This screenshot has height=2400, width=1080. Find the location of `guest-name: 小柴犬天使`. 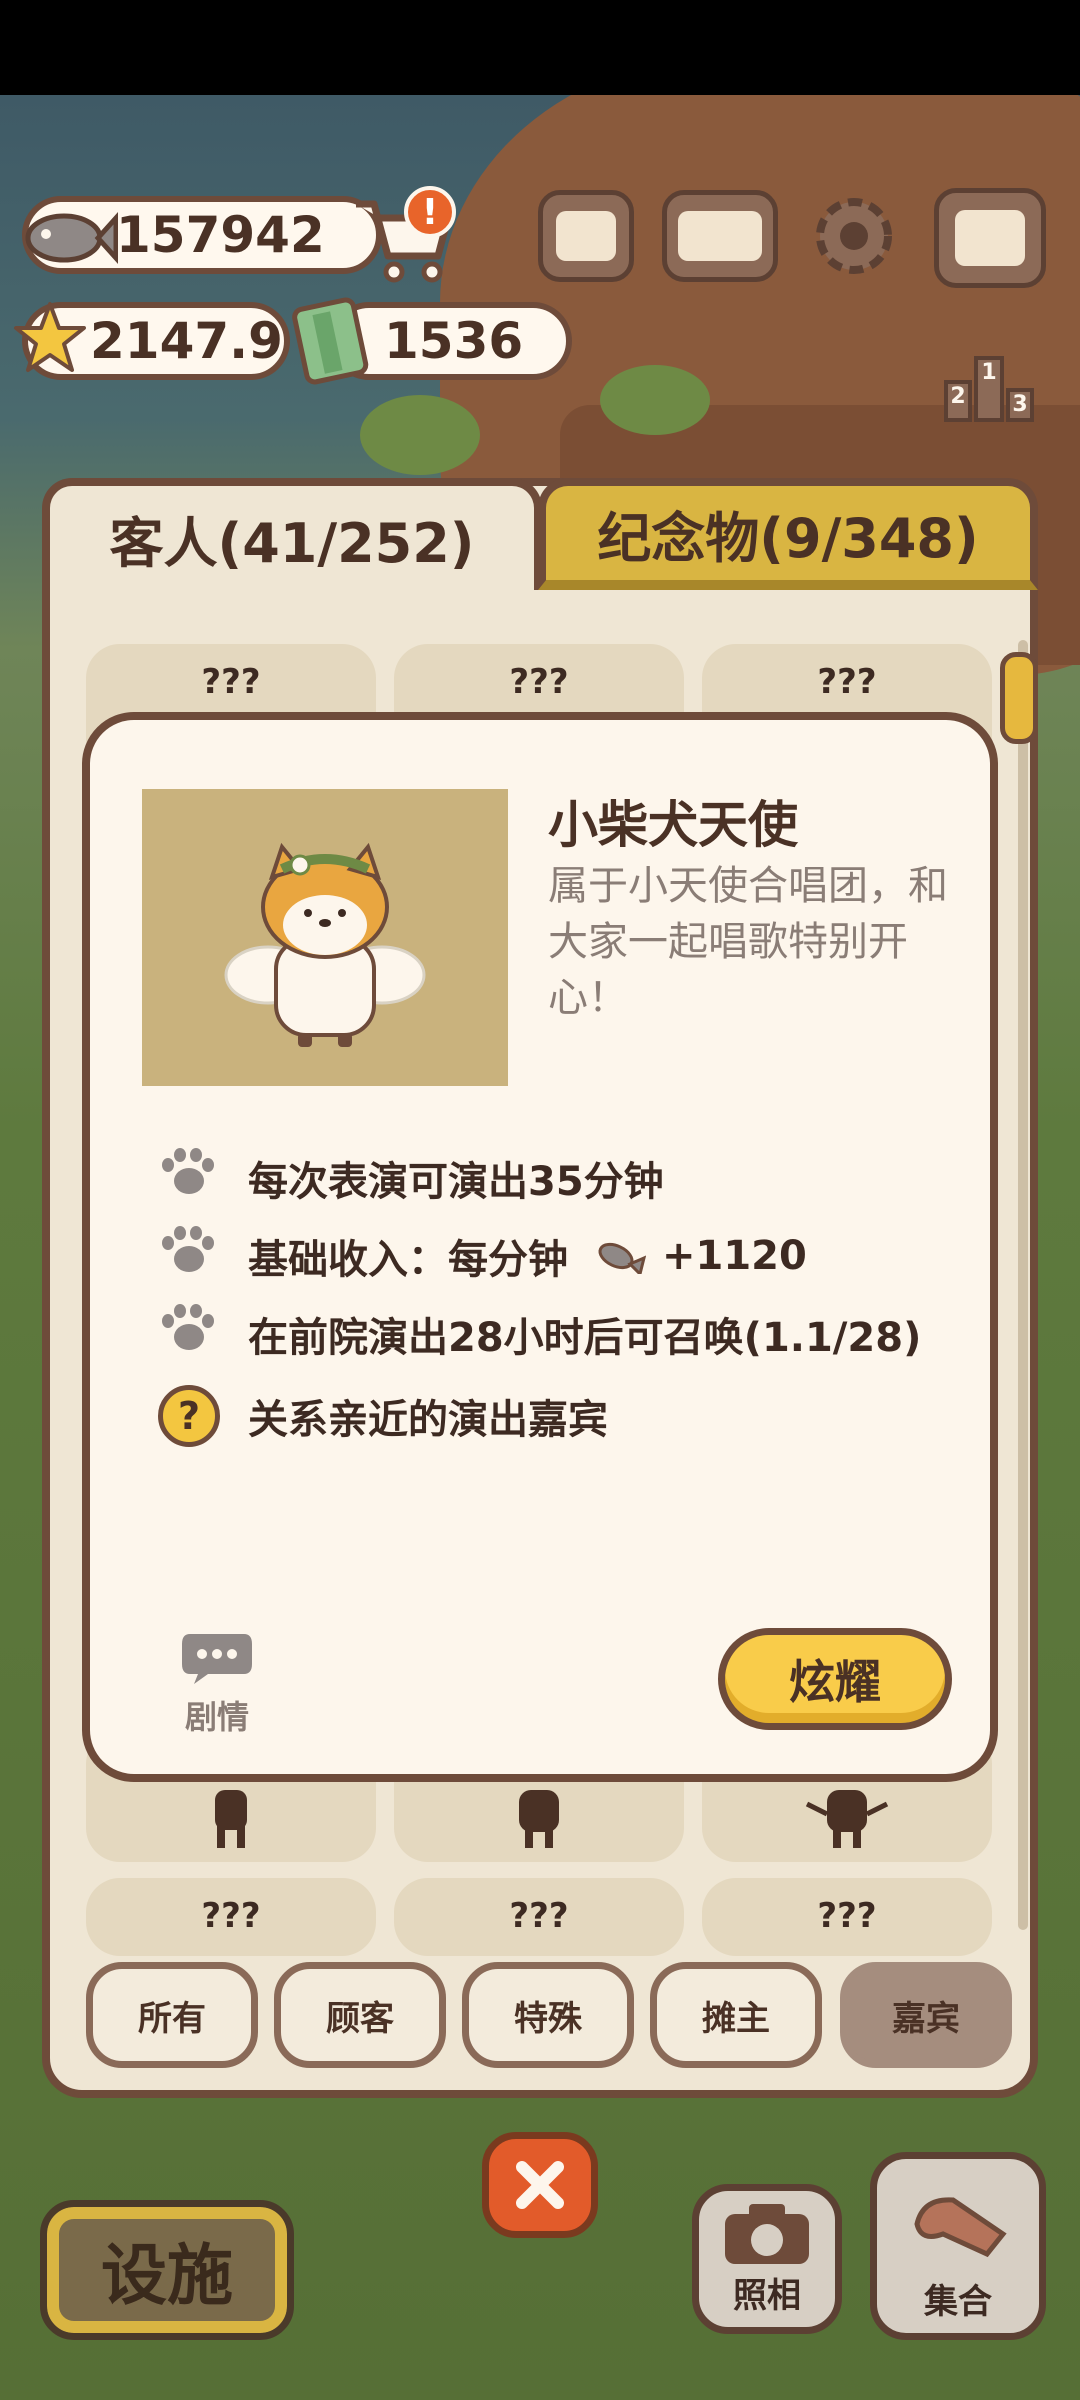

guest-name: 小柴犬天使 is located at coordinates (673, 825).